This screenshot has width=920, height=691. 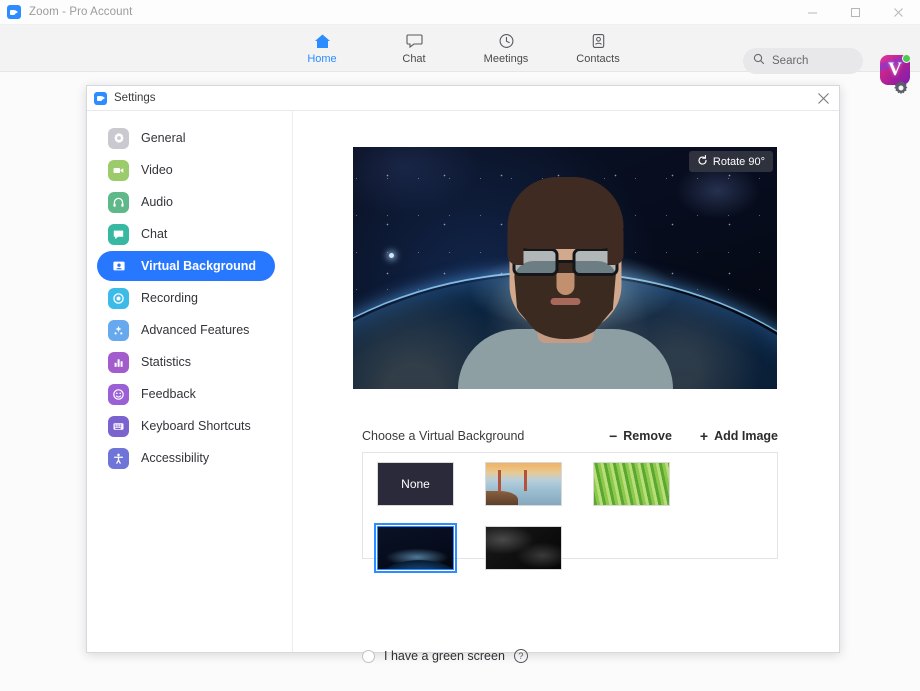 I want to click on settings-dialog-title: Settings, so click(x=135, y=98).